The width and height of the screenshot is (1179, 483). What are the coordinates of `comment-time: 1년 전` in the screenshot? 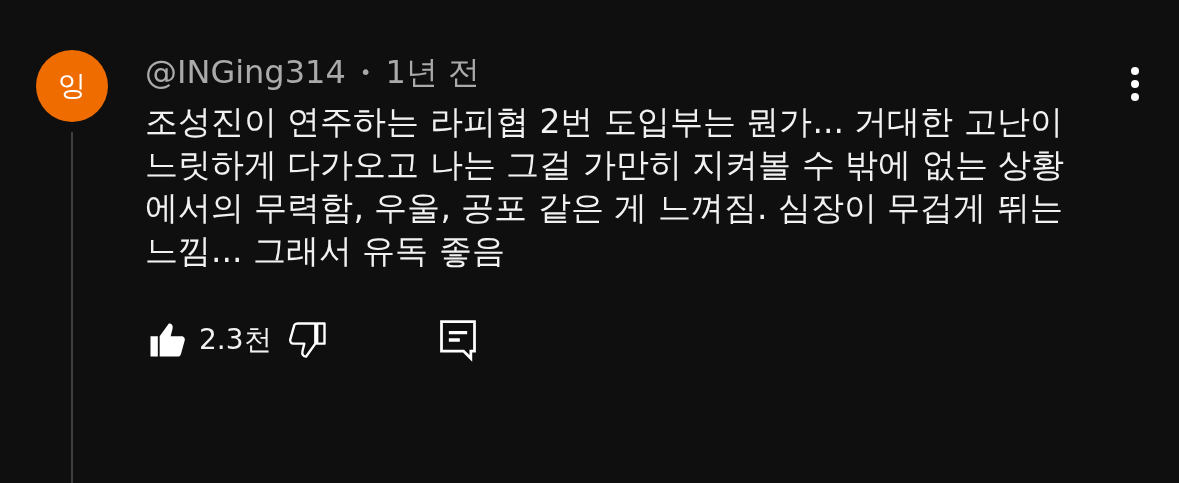 It's located at (433, 72).